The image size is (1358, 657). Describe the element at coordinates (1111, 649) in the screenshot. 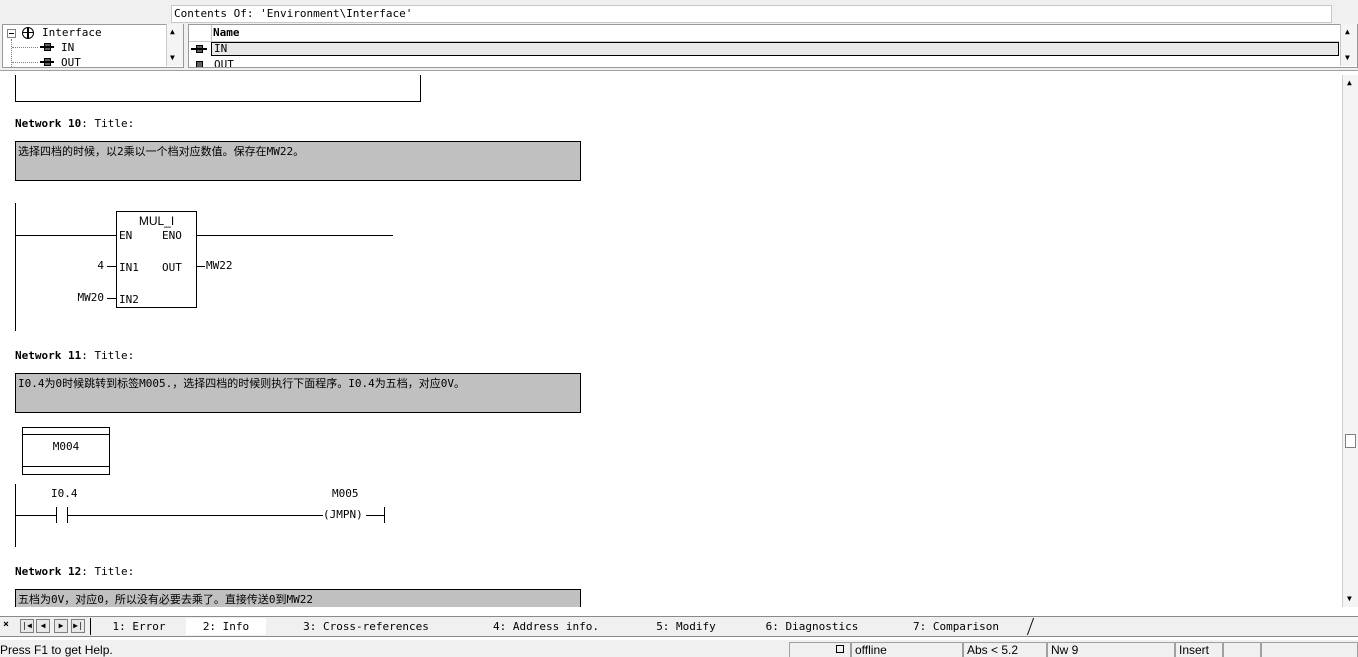

I see `status-network: Nw 9` at that location.